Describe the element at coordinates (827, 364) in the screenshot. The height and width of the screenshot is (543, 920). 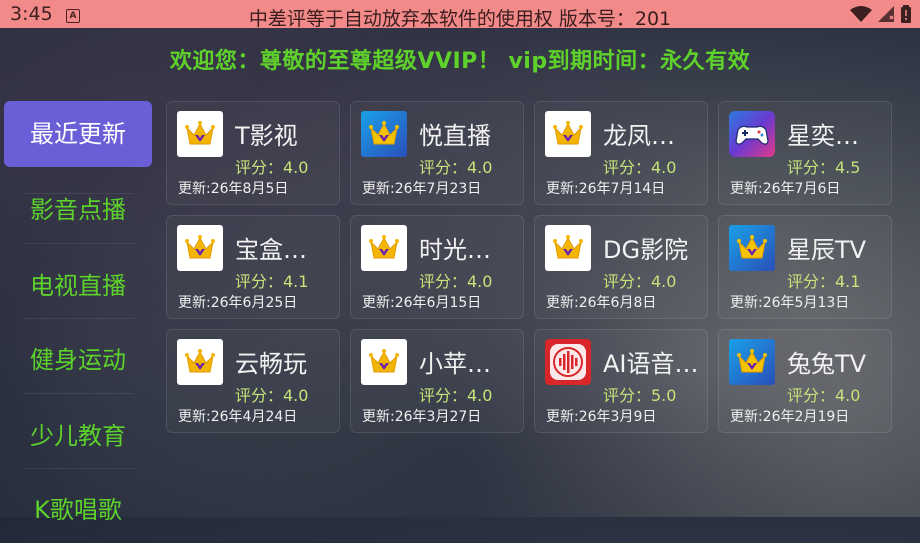
I see `app-name: 兔兔TV` at that location.